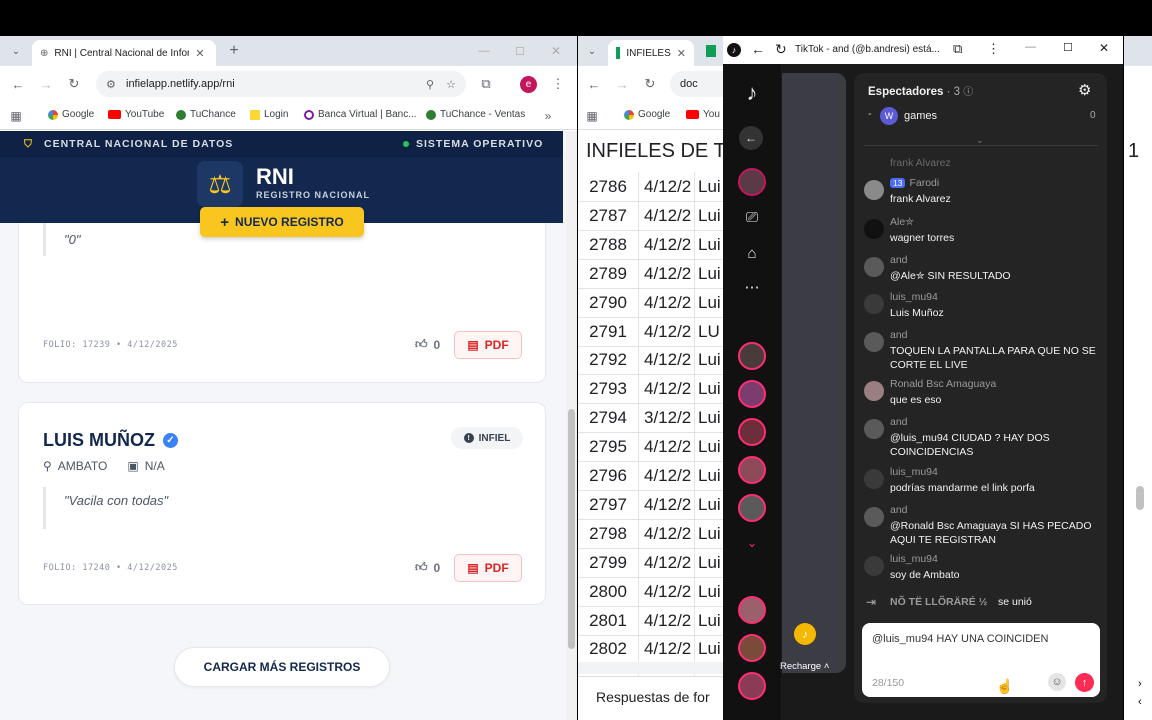 The image size is (1152, 720). I want to click on sheet-cell-num: 2792, so click(608, 360).